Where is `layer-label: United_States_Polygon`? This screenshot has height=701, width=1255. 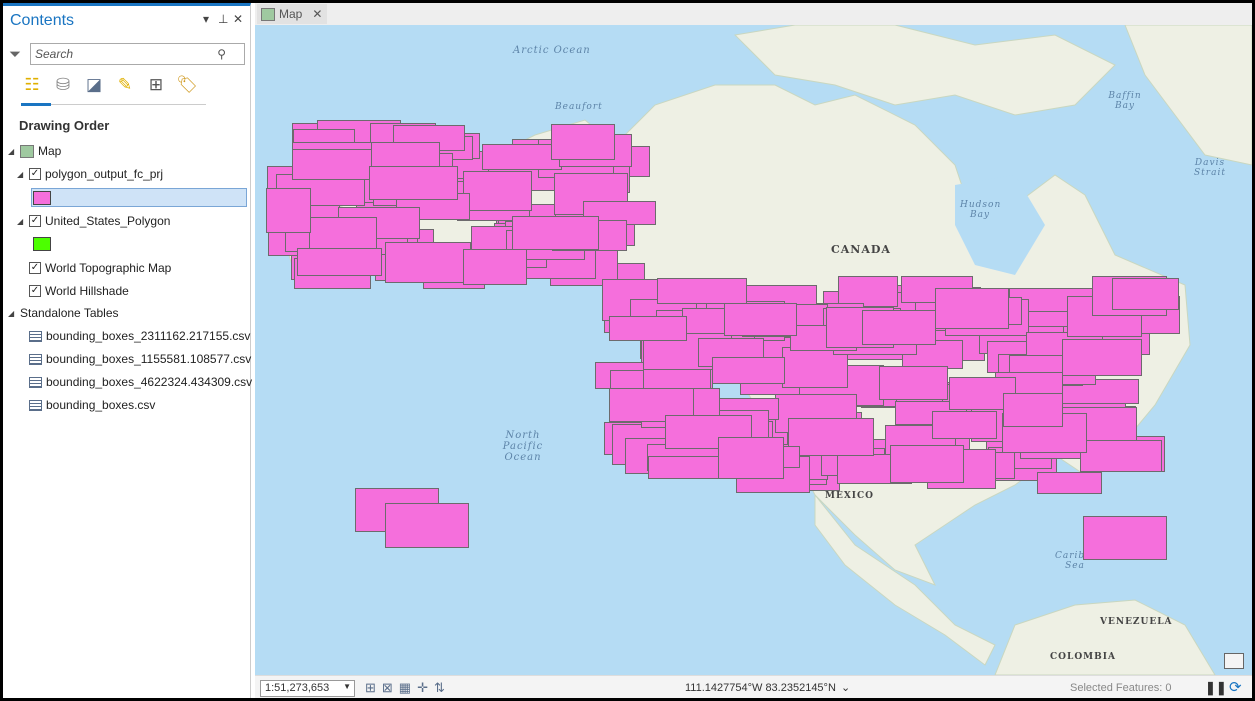 layer-label: United_States_Polygon is located at coordinates (108, 221).